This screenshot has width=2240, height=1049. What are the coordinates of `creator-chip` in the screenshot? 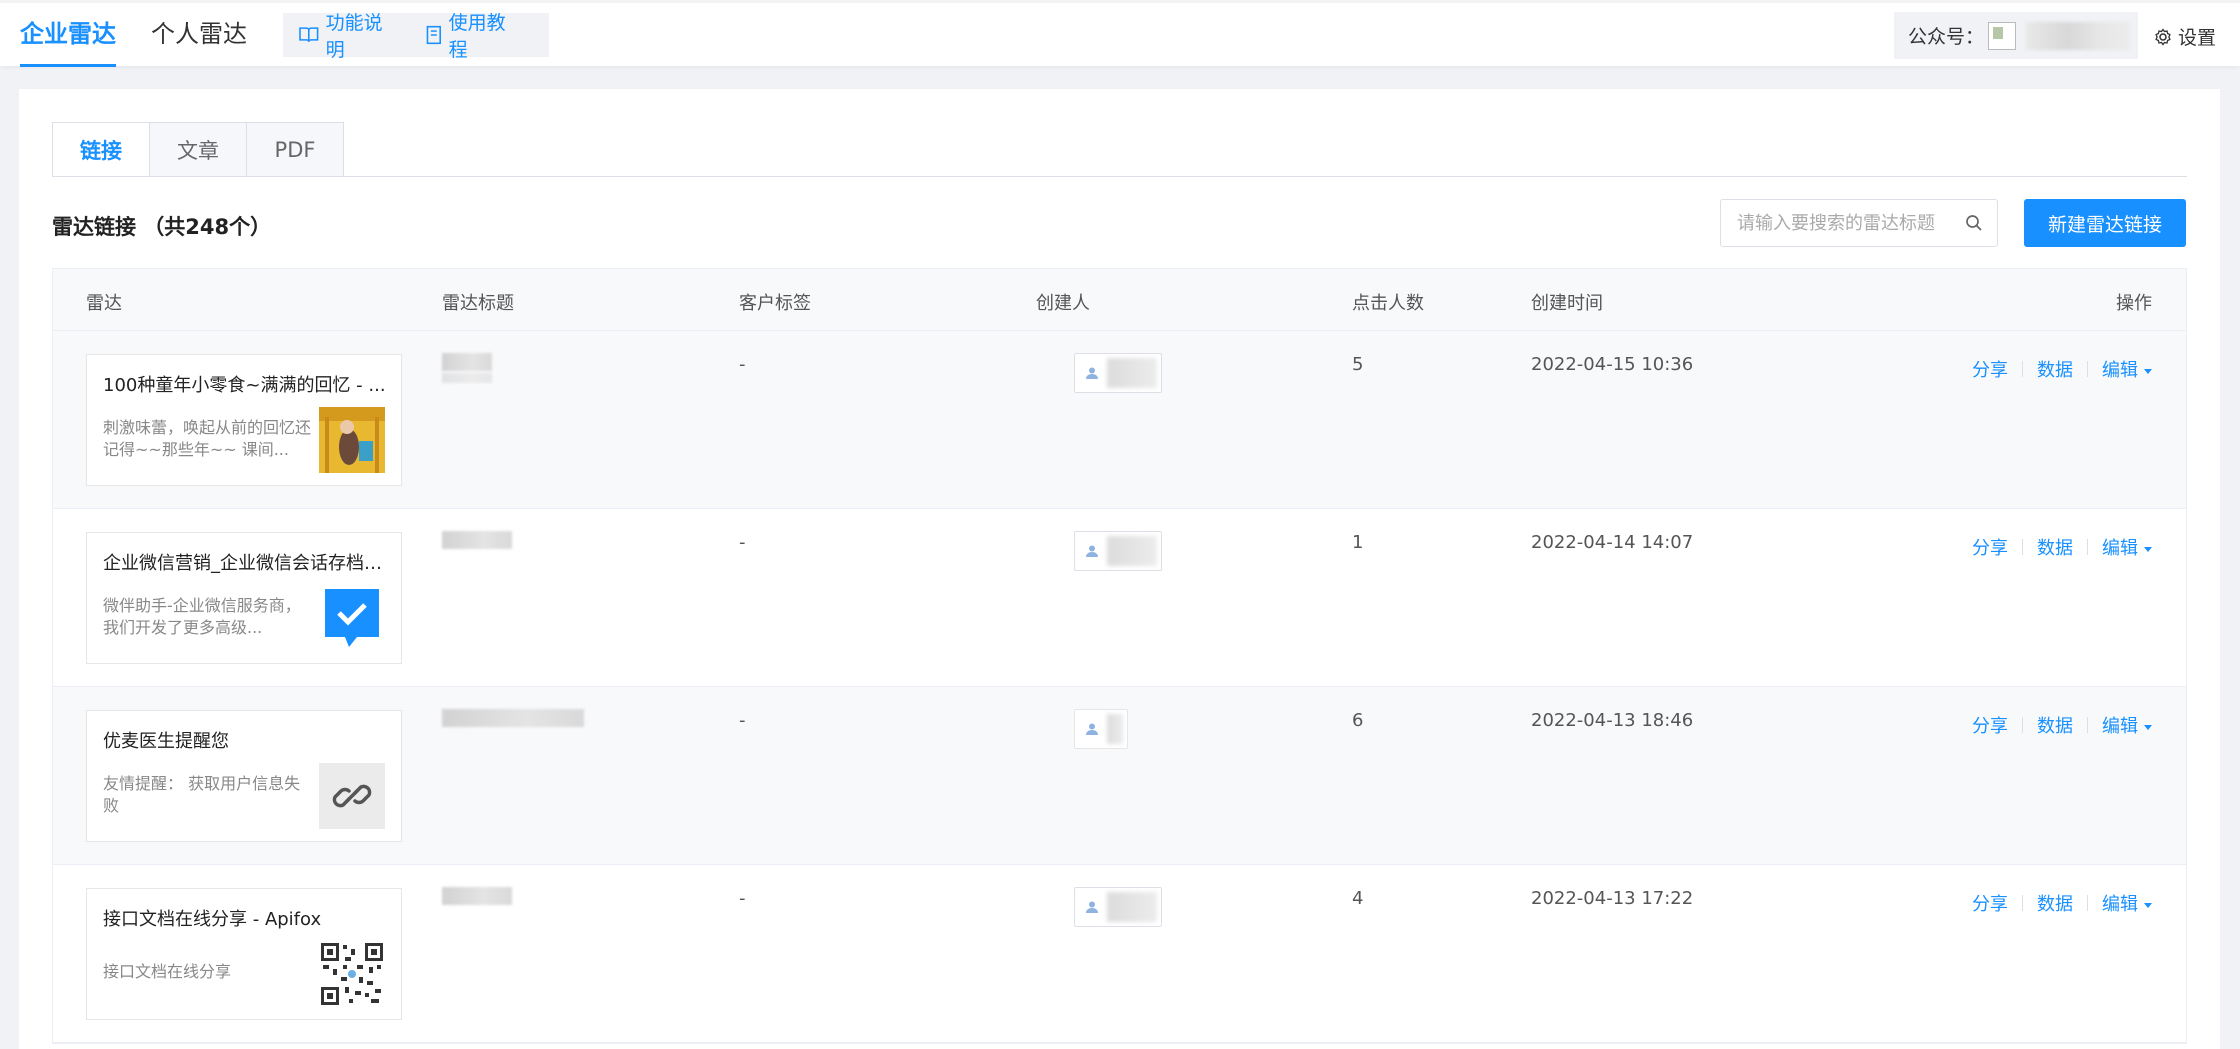 It's located at (1101, 729).